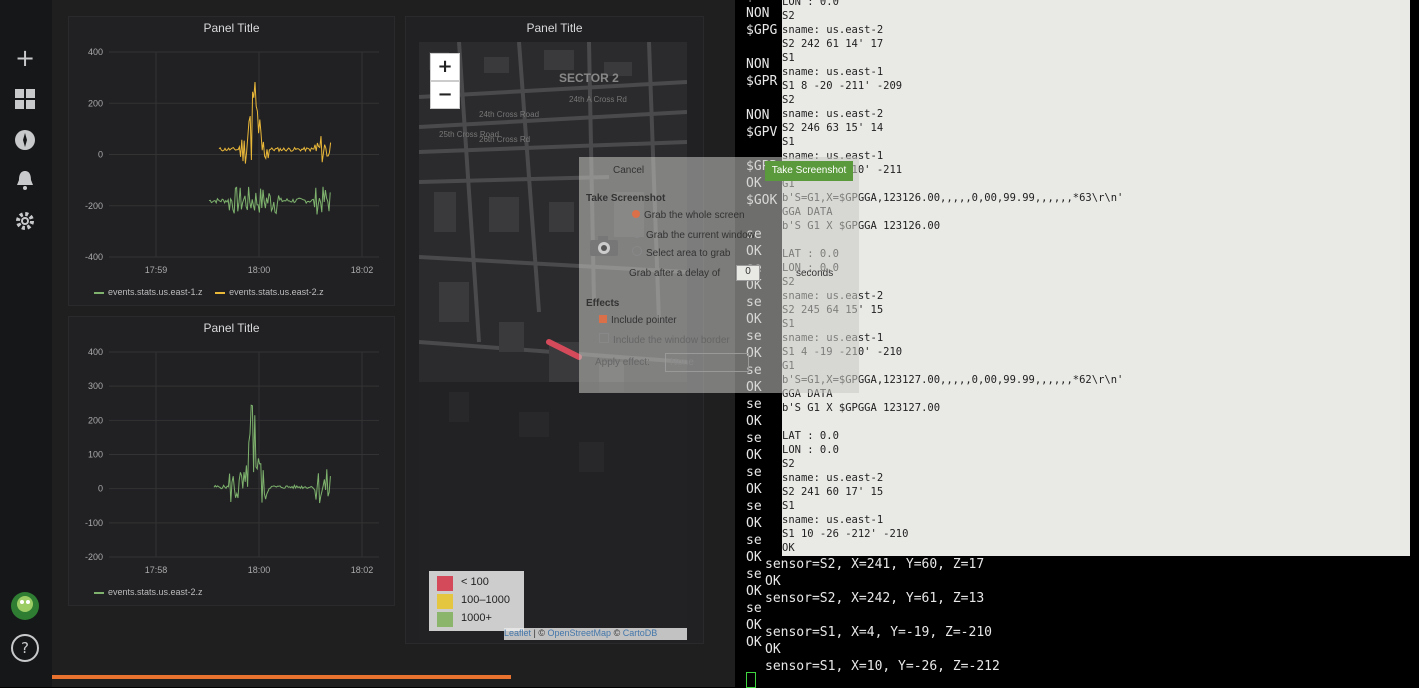  Describe the element at coordinates (464, 619) in the screenshot. I see `map-legend-item: 1000+` at that location.